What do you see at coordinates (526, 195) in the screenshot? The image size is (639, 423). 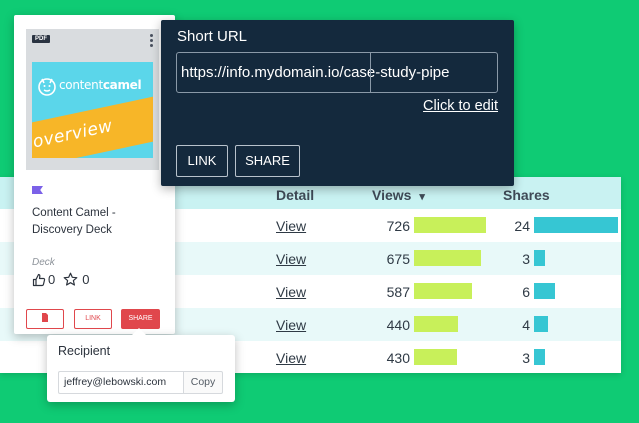 I see `column-header-shares: Shares` at bounding box center [526, 195].